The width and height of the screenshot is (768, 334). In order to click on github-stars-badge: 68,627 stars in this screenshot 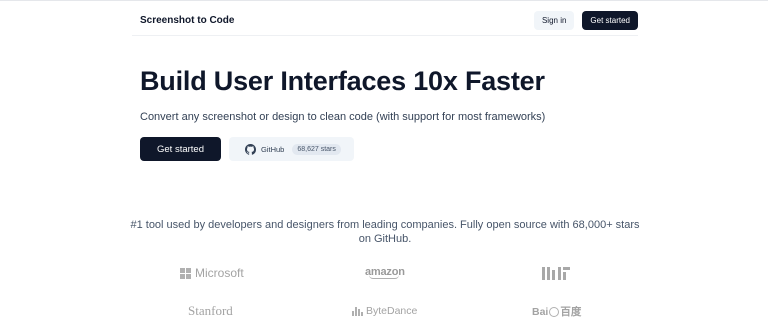, I will do `click(316, 149)`.